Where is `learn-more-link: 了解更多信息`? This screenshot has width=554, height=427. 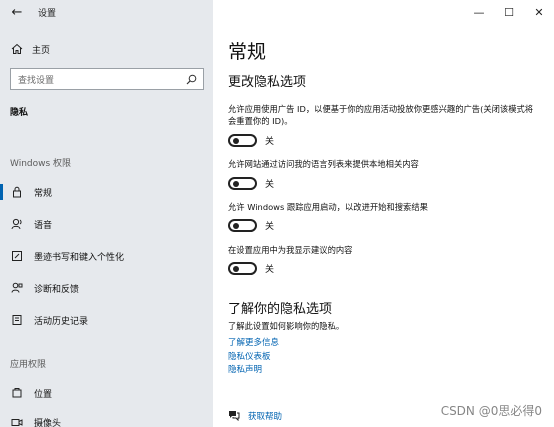 learn-more-link: 了解更多信息 is located at coordinates (253, 342).